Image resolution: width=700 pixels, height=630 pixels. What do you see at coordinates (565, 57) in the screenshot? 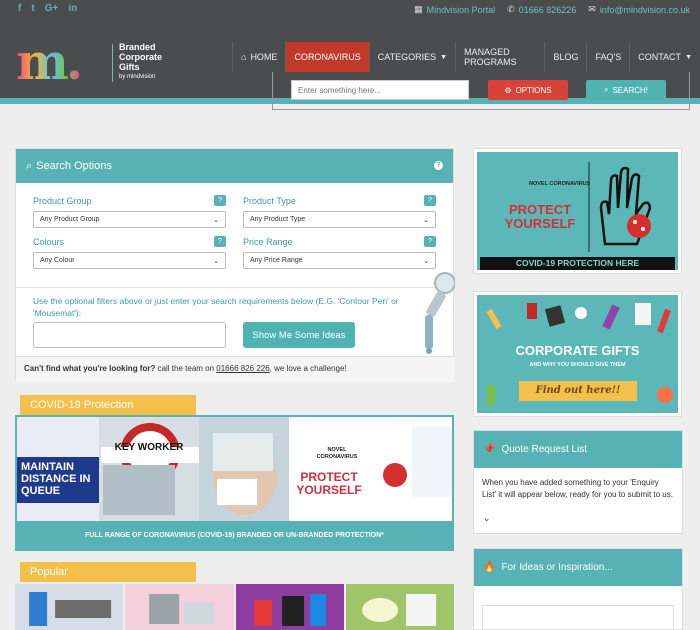
I see `nav-blog: BLOG` at bounding box center [565, 57].